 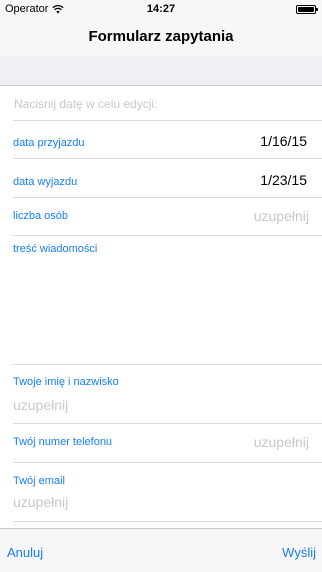 I want to click on send-button: Wyślij, so click(x=299, y=552).